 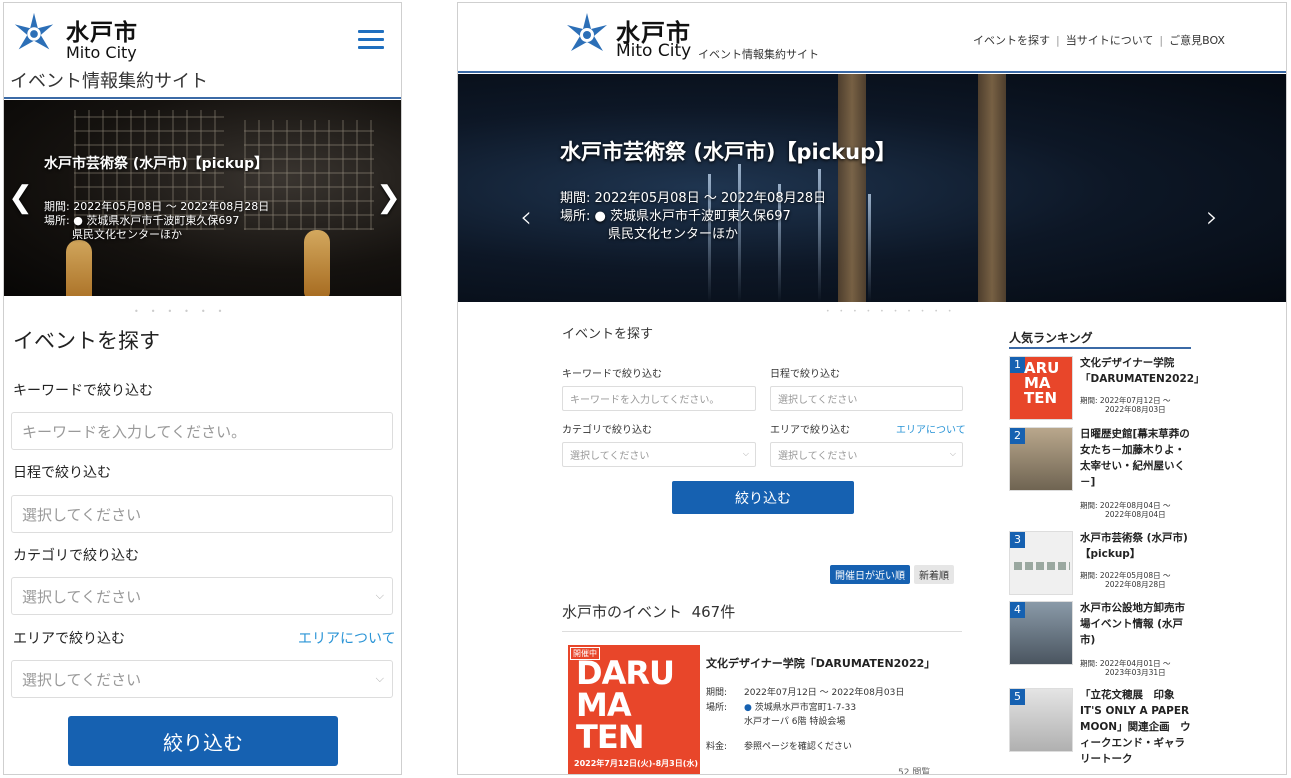 What do you see at coordinates (604, 705) in the screenshot?
I see `thumb-text: MA` at bounding box center [604, 705].